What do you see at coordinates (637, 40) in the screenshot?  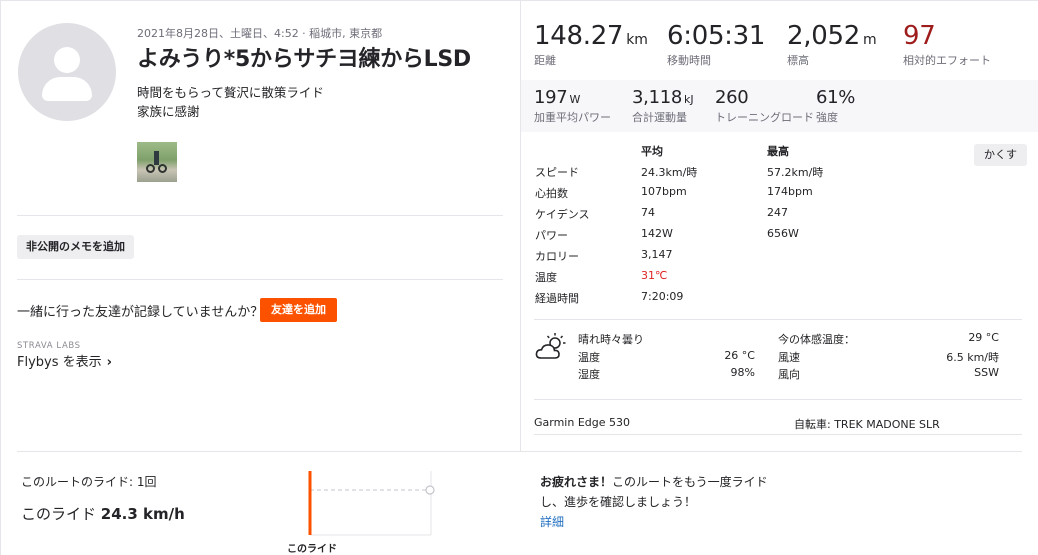 I see `stat-unit: km` at bounding box center [637, 40].